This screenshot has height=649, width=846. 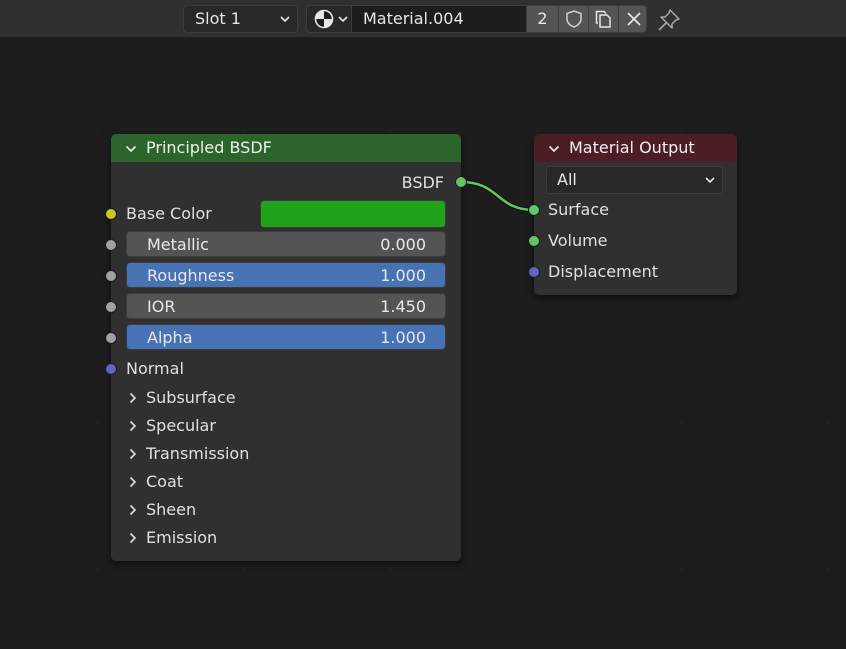 I want to click on ior-field: IOR 1.450, so click(x=286, y=306).